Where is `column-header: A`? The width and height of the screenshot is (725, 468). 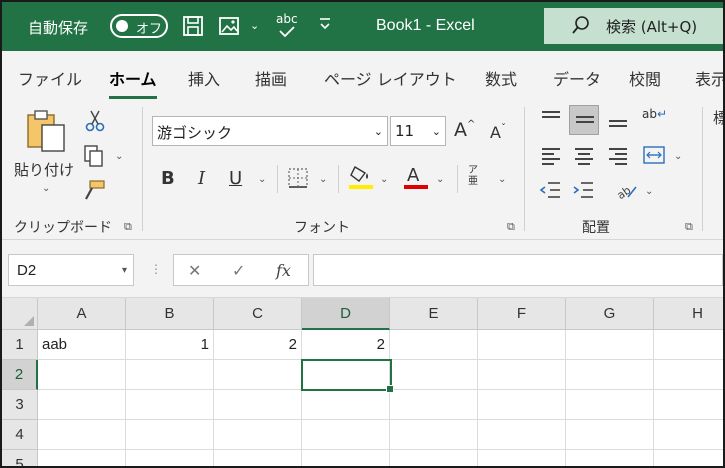 column-header: A is located at coordinates (82, 314).